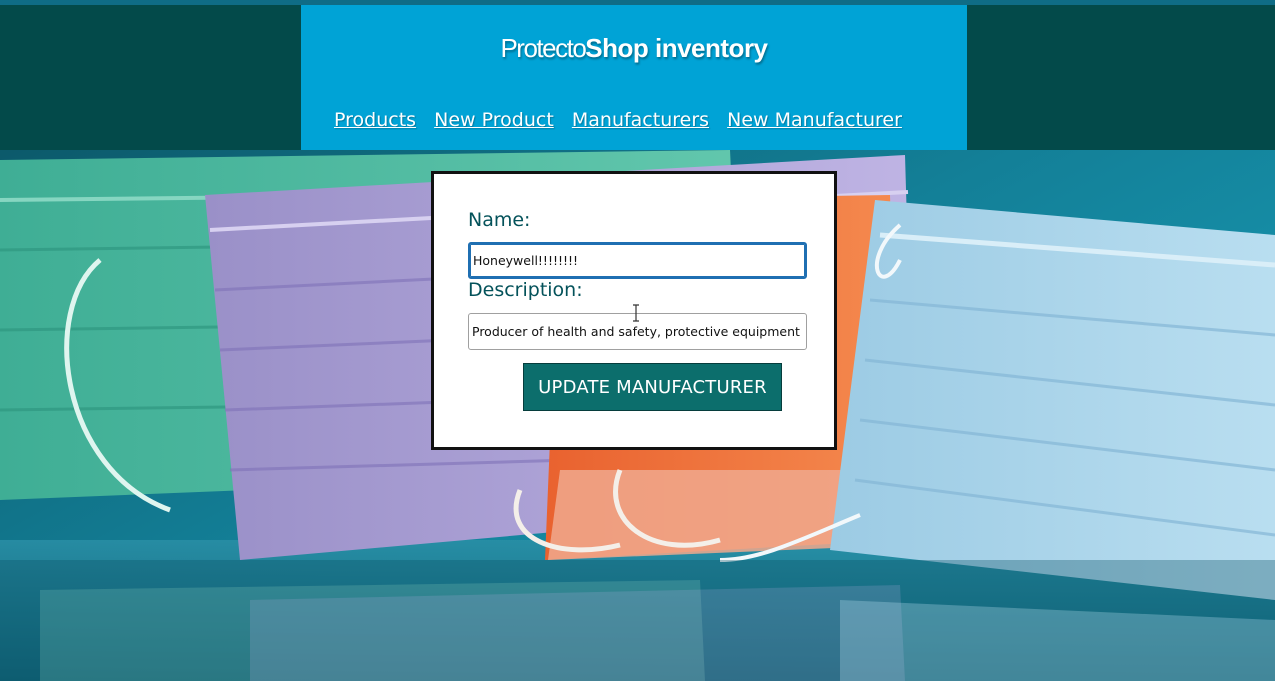 Image resolution: width=1275 pixels, height=681 pixels. I want to click on nav-link-new-product: New Product, so click(494, 120).